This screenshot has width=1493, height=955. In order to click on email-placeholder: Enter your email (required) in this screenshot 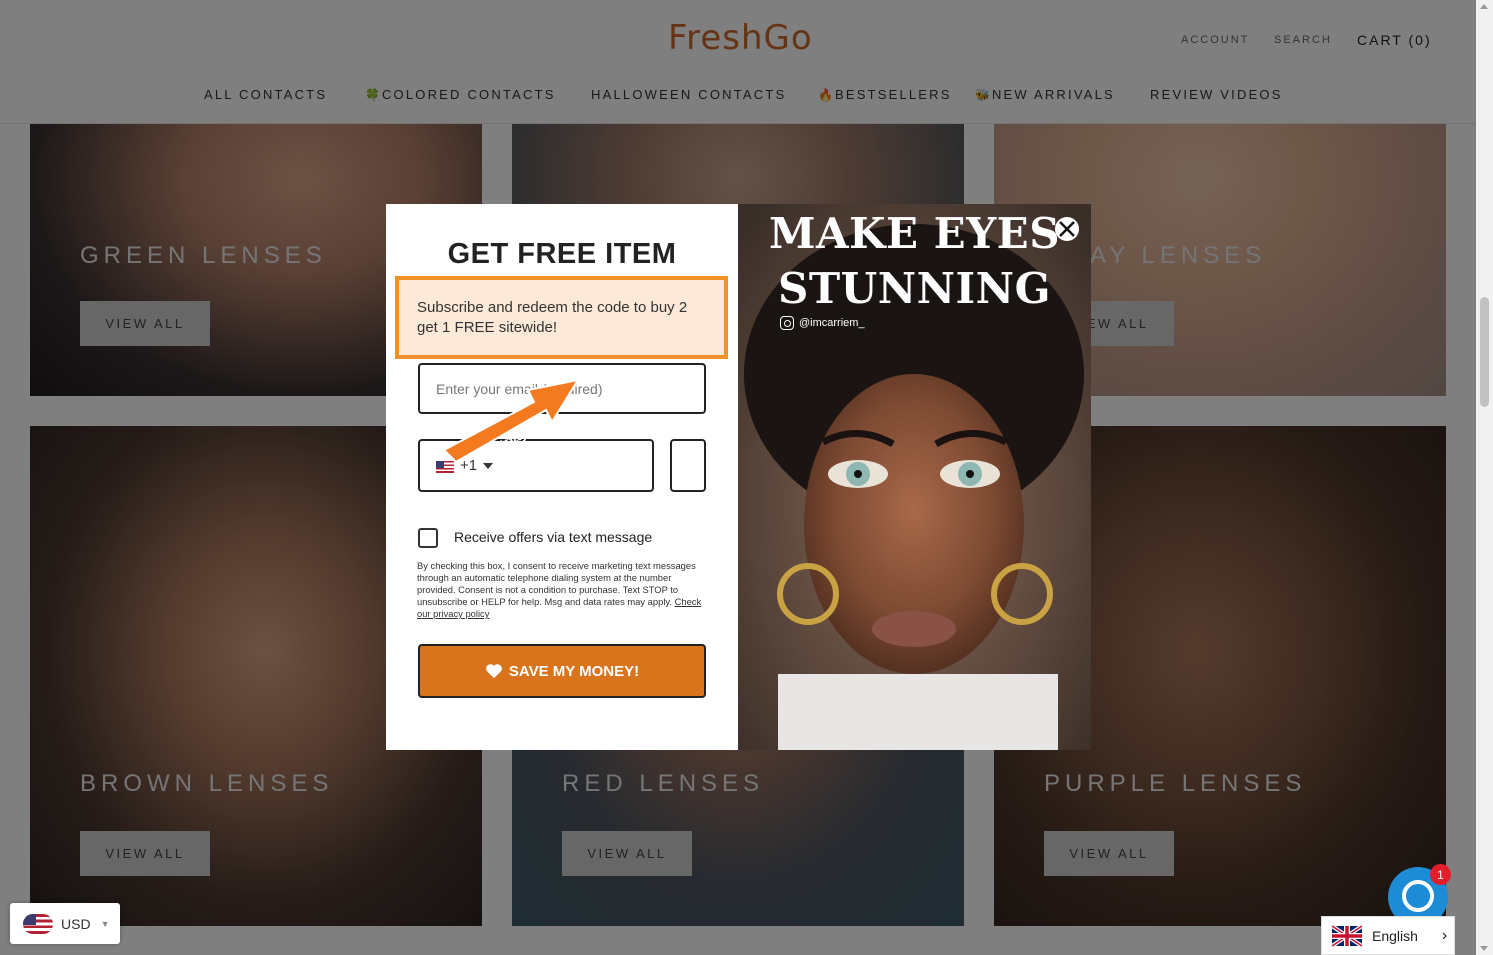, I will do `click(519, 388)`.